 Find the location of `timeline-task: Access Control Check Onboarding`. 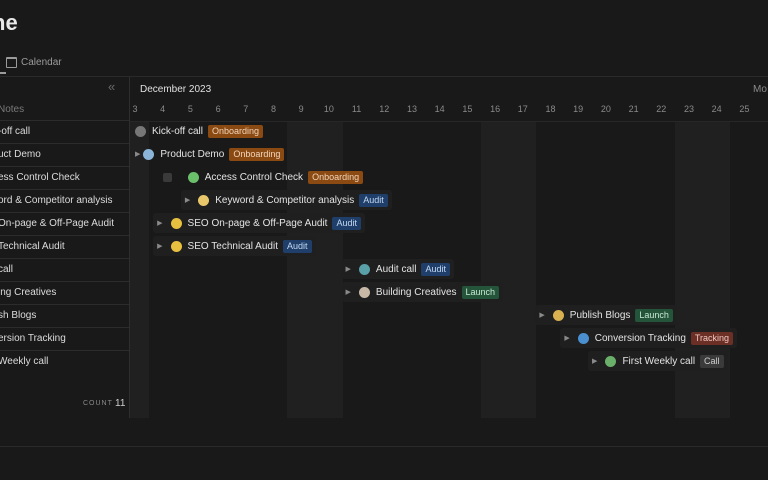

timeline-task: Access Control Check Onboarding is located at coordinates (263, 177).